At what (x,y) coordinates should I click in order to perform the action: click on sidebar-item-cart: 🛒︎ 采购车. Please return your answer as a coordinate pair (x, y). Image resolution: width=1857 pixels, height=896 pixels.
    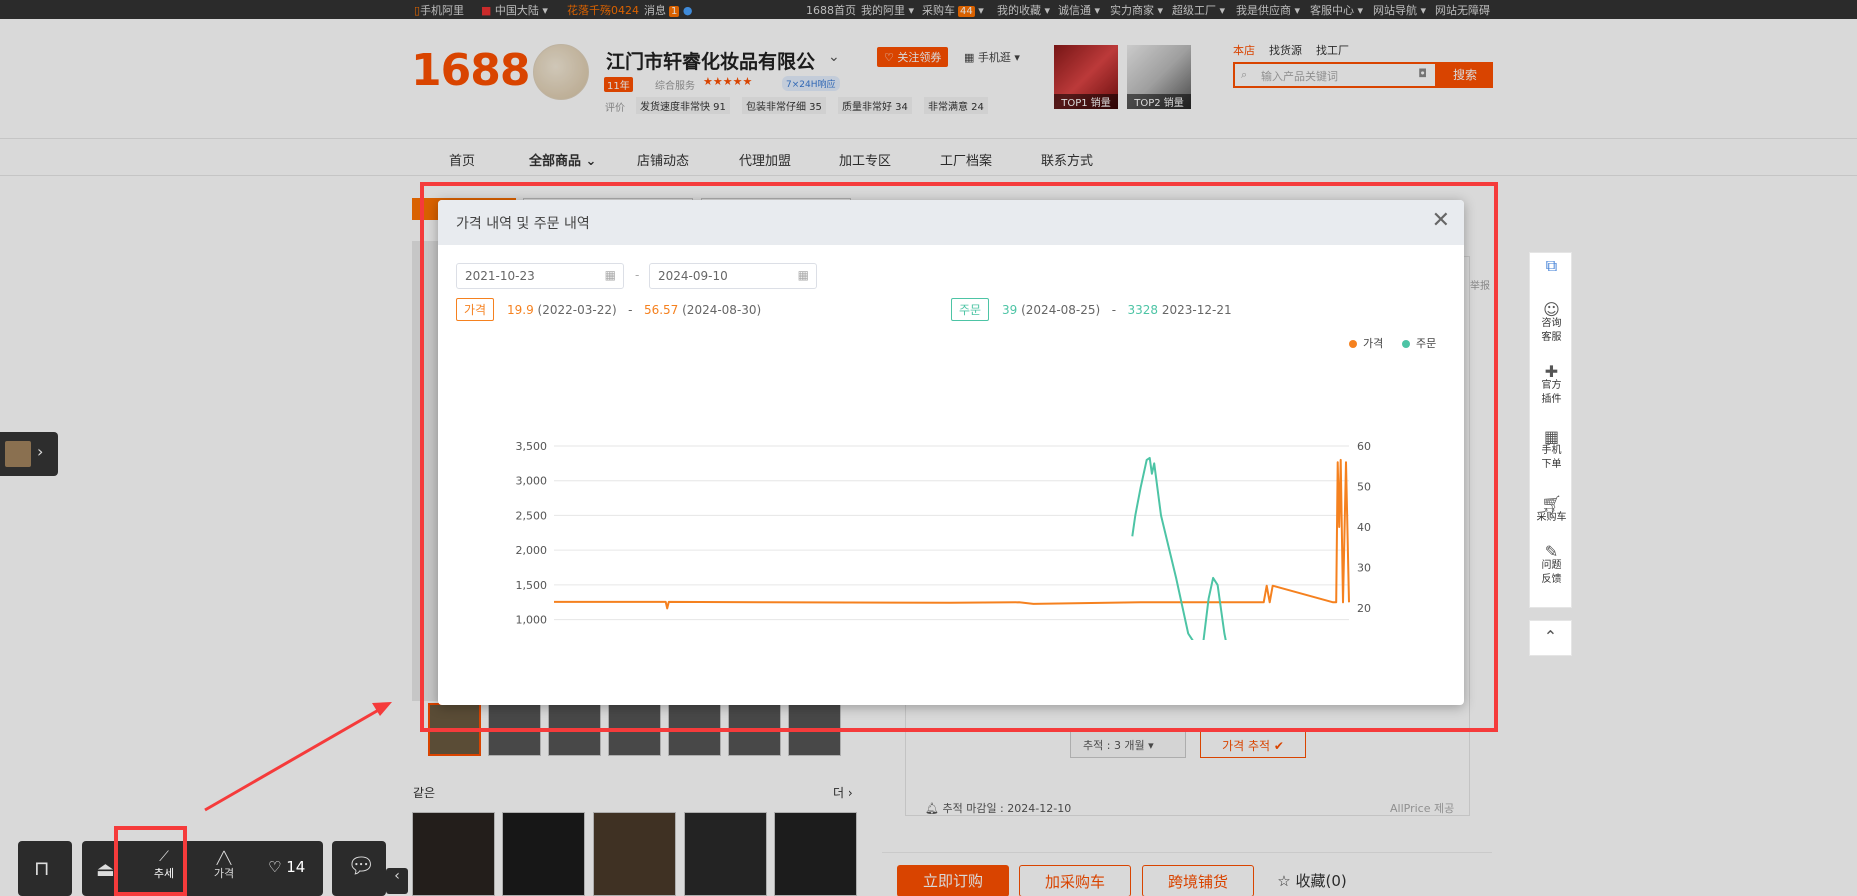
    Looking at the image, I should click on (1551, 509).